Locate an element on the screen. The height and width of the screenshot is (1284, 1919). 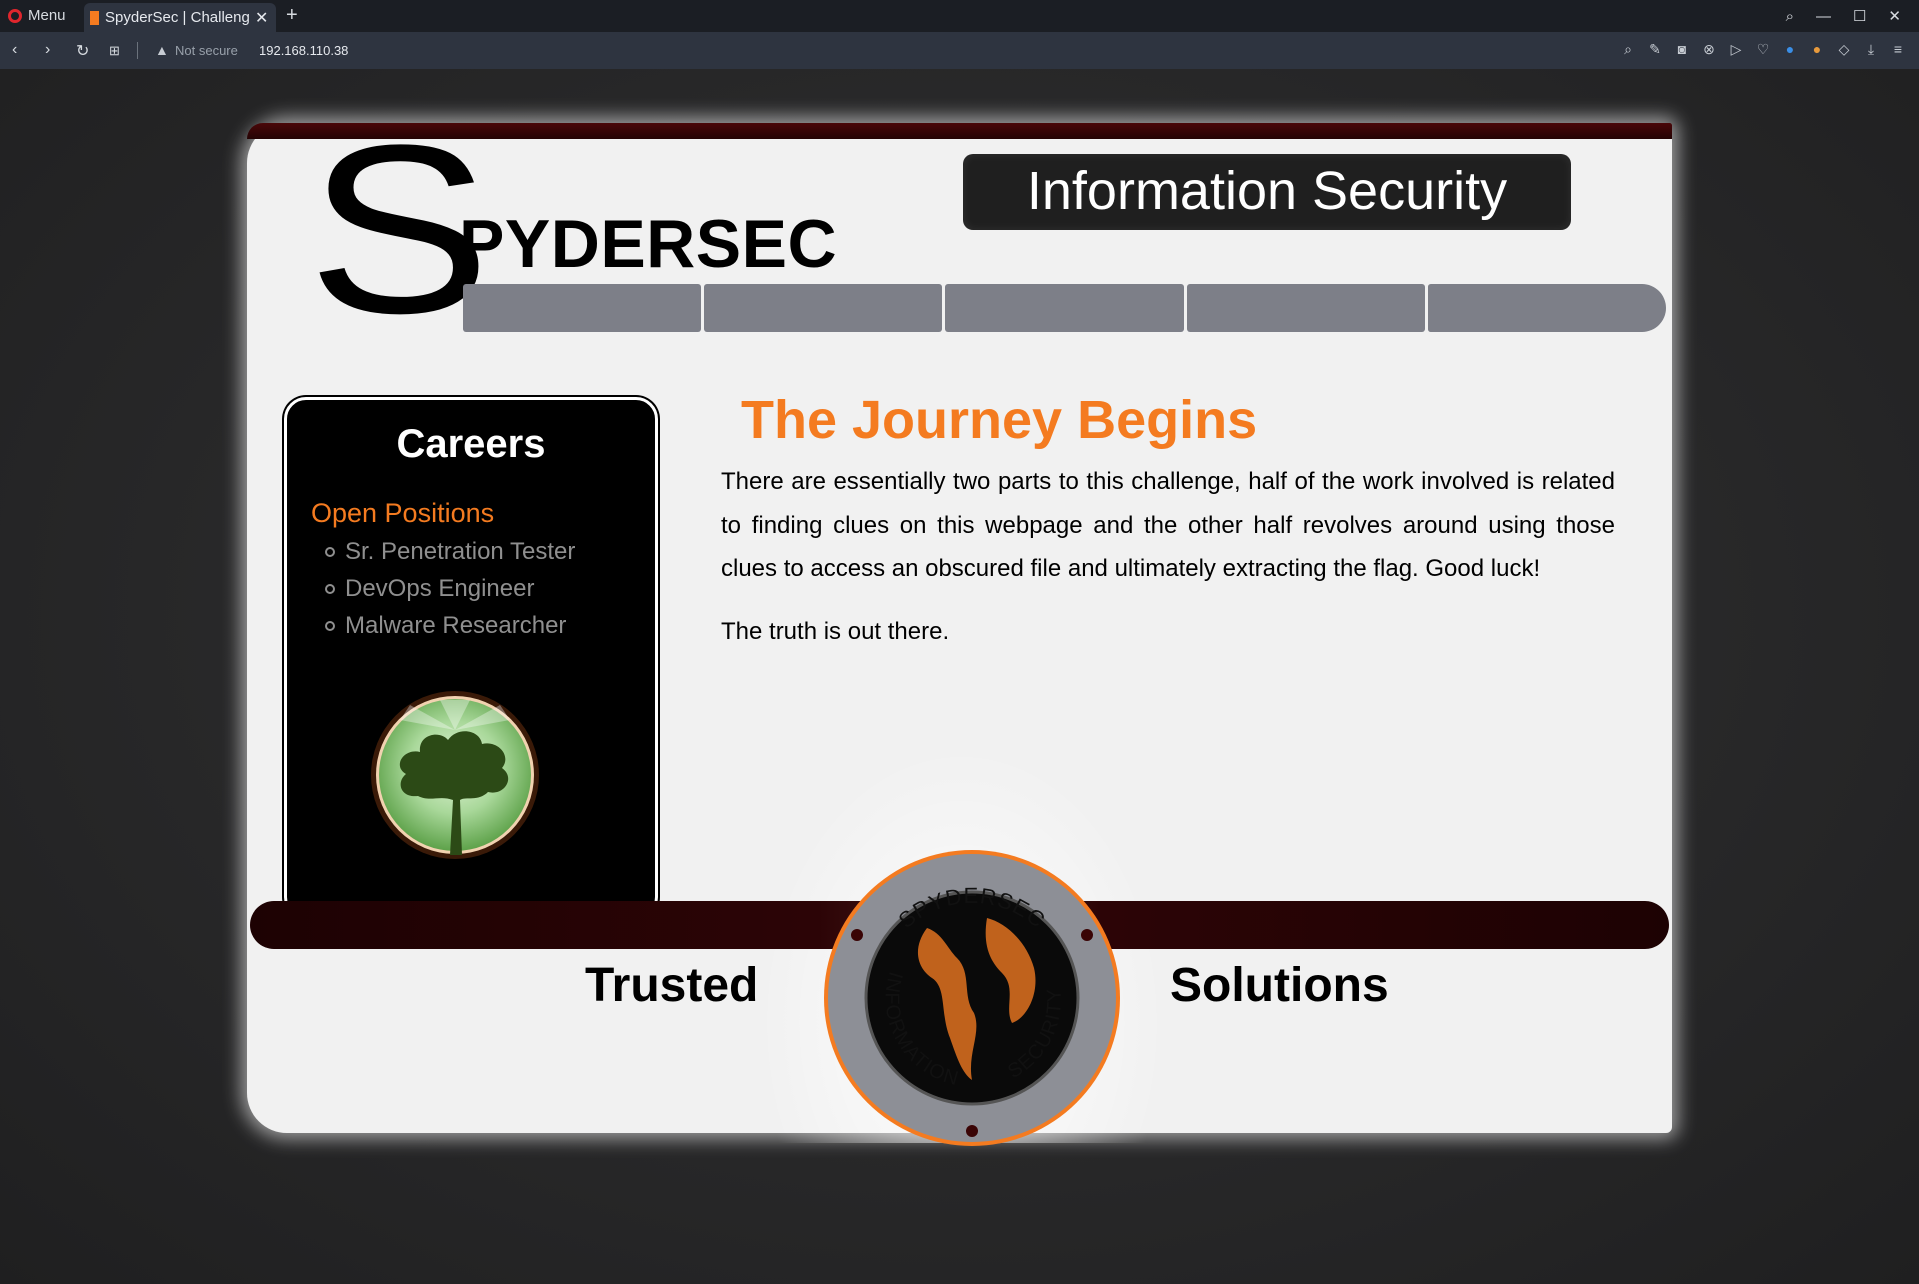
reload-icon: ↻ is located at coordinates (82, 51).